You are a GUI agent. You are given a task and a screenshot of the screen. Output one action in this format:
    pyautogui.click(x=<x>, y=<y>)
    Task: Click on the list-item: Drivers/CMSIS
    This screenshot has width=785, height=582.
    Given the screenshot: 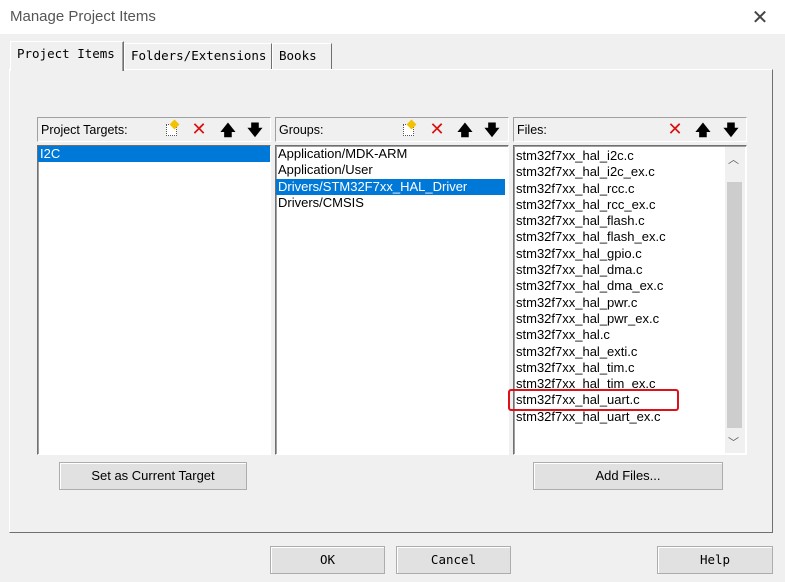 What is the action you would take?
    pyautogui.click(x=390, y=203)
    